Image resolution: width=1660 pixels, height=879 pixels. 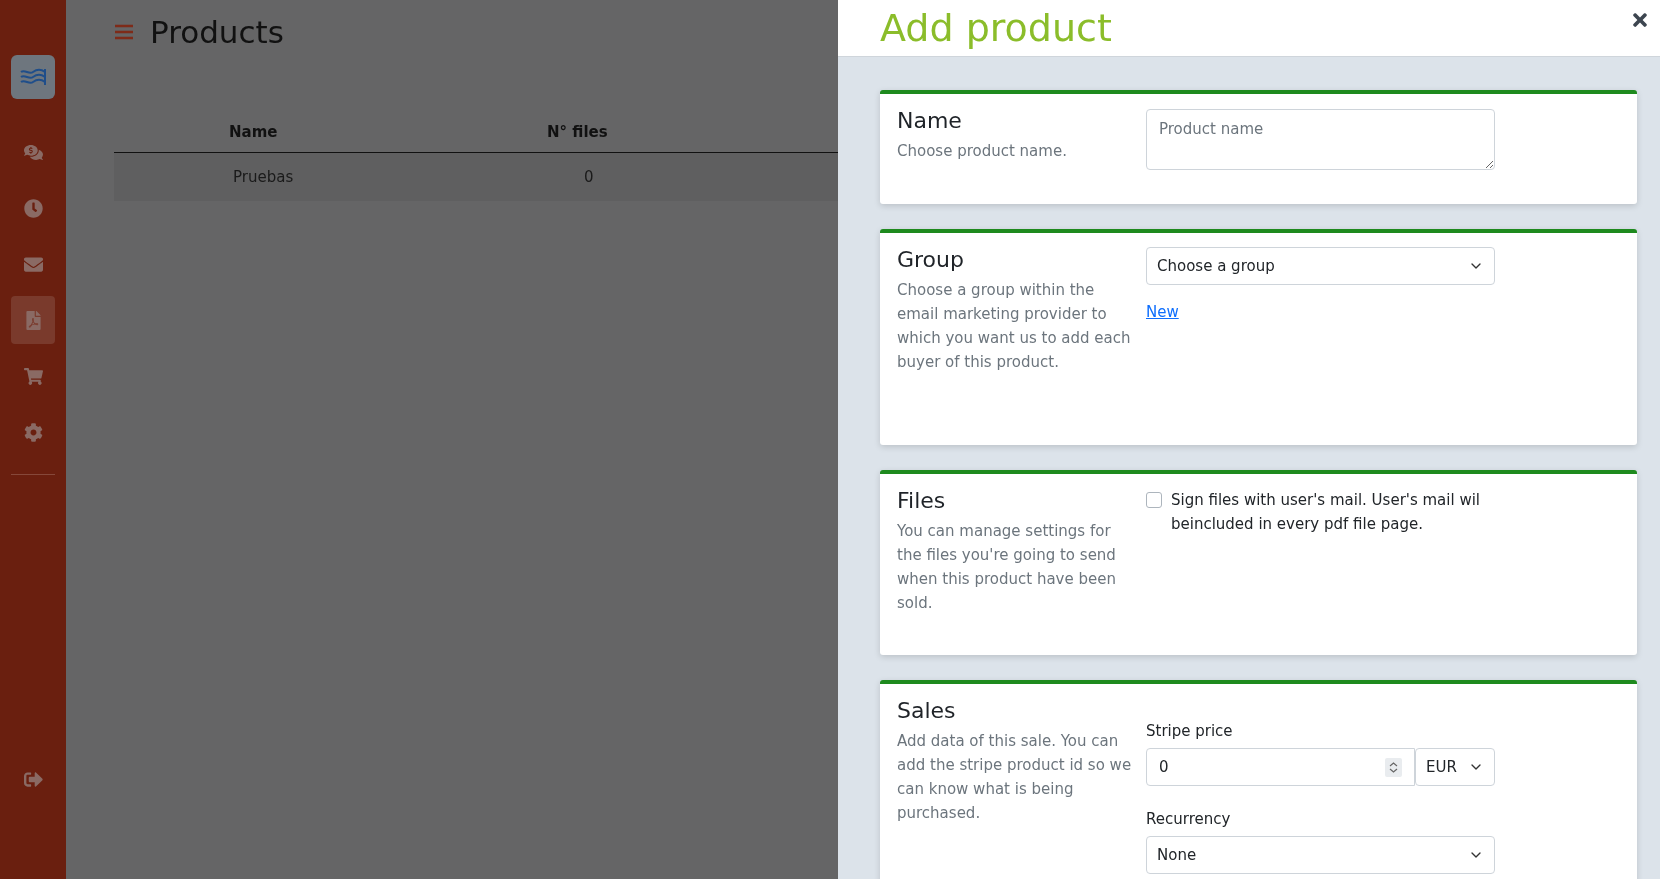 I want to click on nav-item, so click(x=33, y=320).